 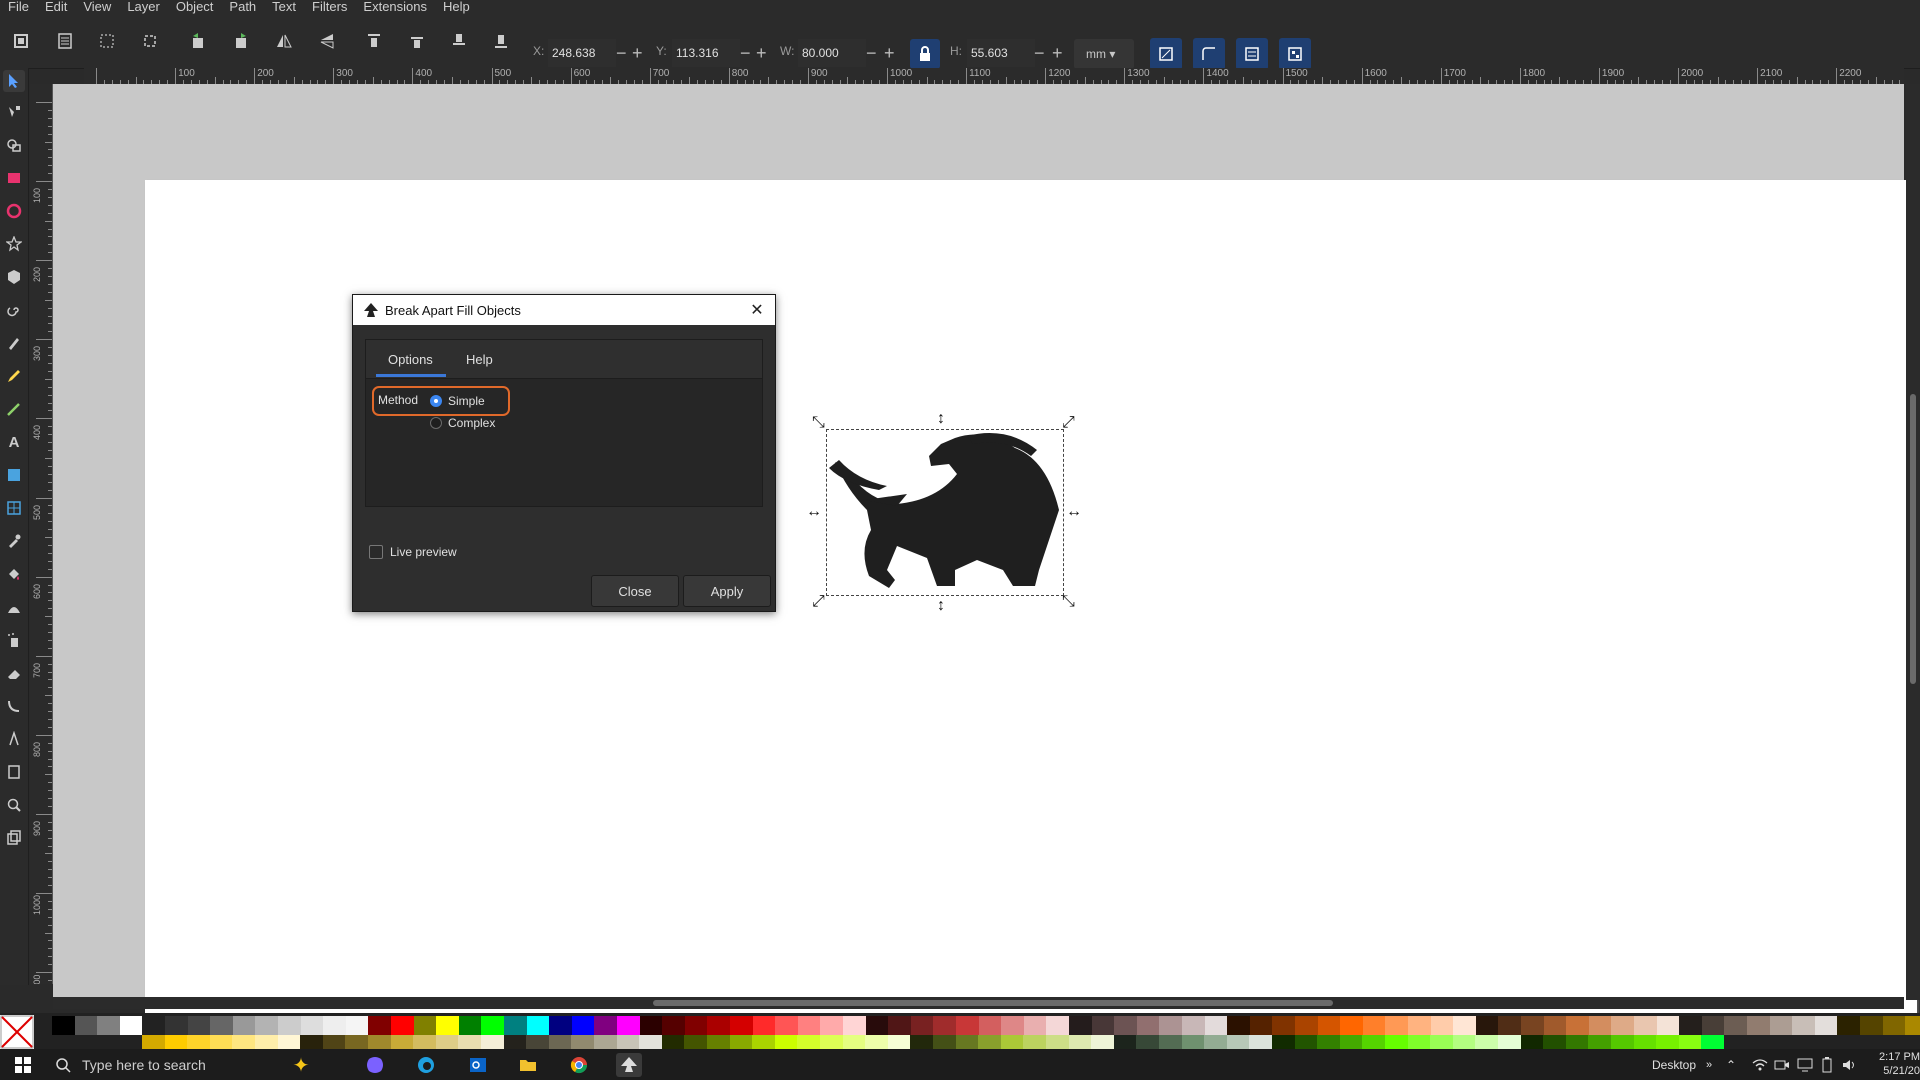 I want to click on chrome-icon, so click(x=579, y=1065).